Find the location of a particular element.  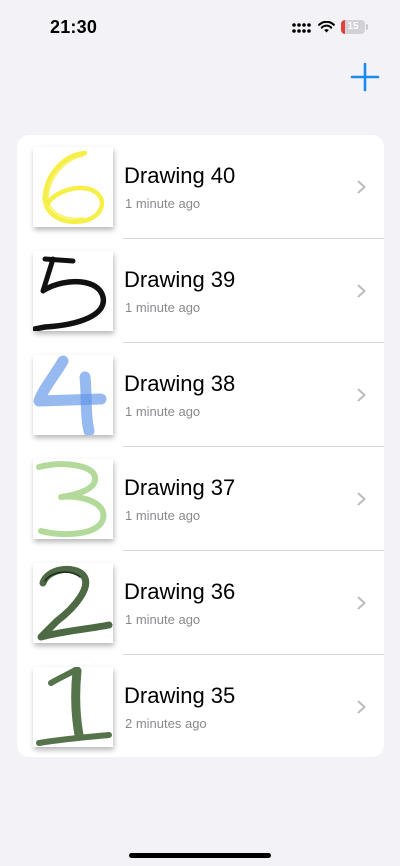

drawing-row-36: Drawing 36 1 minute ago is located at coordinates (200, 603).